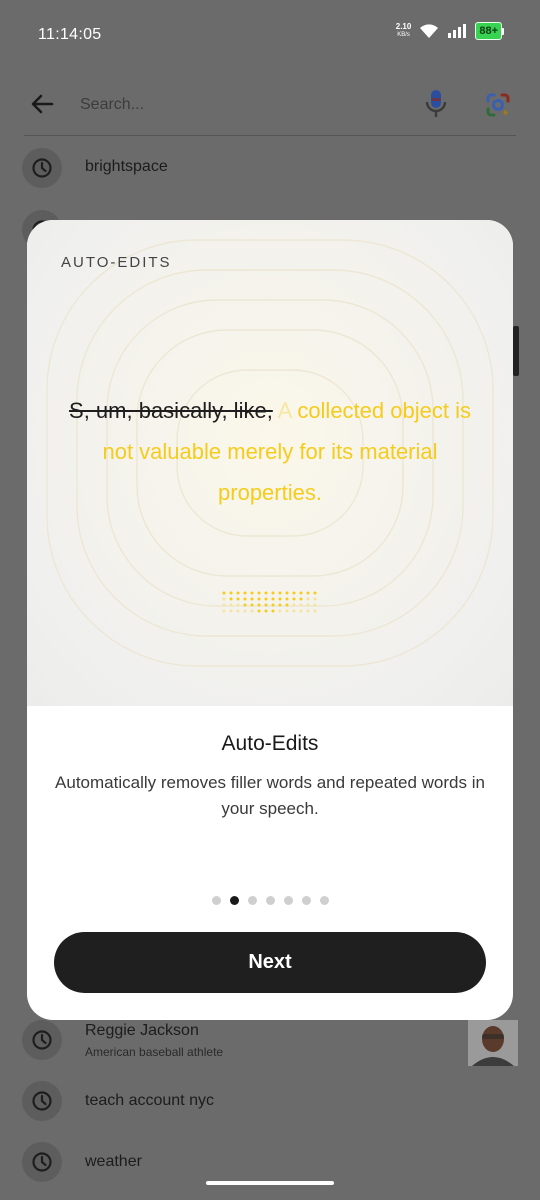 This screenshot has height=1200, width=540. I want to click on side-edge-handle, so click(516, 351).